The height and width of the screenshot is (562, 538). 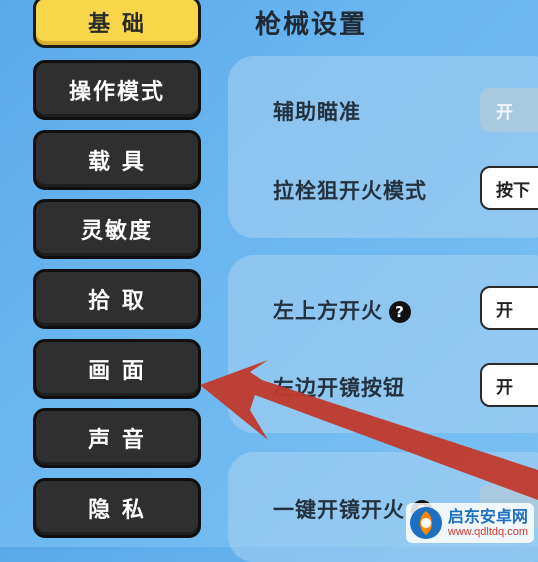 I want to click on watermark-url: www.qdltdq.com, so click(x=487, y=531).